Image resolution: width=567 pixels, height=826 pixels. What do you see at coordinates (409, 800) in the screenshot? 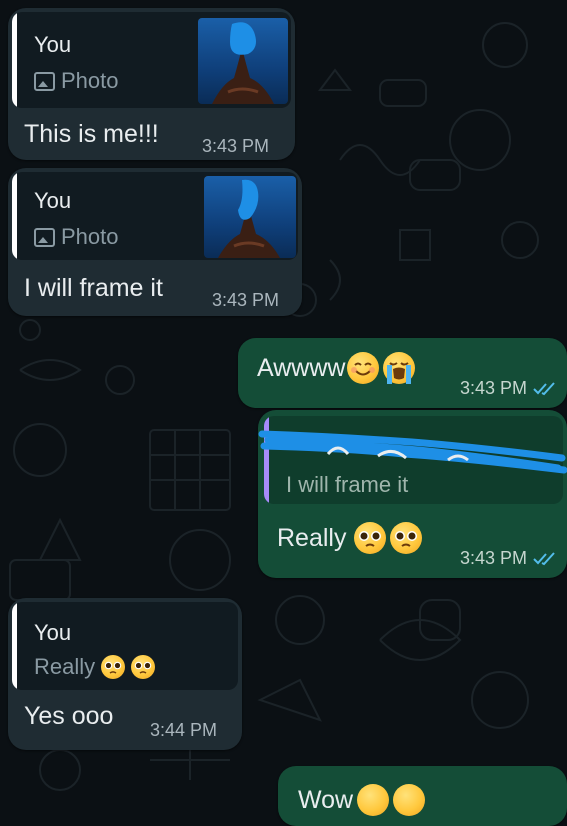
I see `relieved-face-icon` at bounding box center [409, 800].